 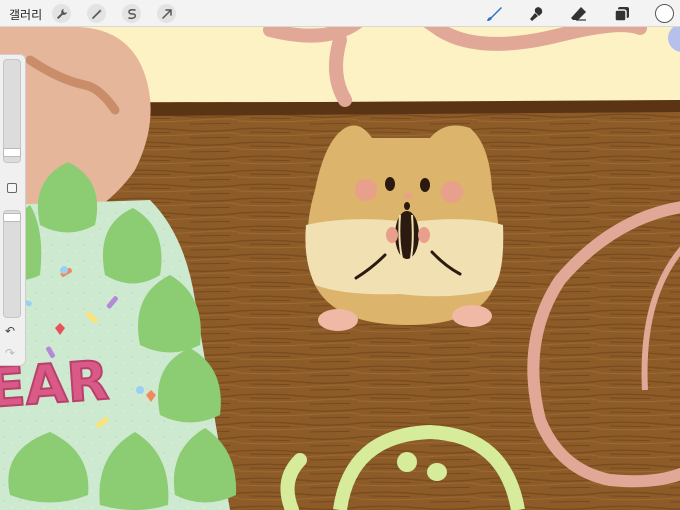 I want to click on left-sidebar: ↶ ↷, so click(x=13, y=210).